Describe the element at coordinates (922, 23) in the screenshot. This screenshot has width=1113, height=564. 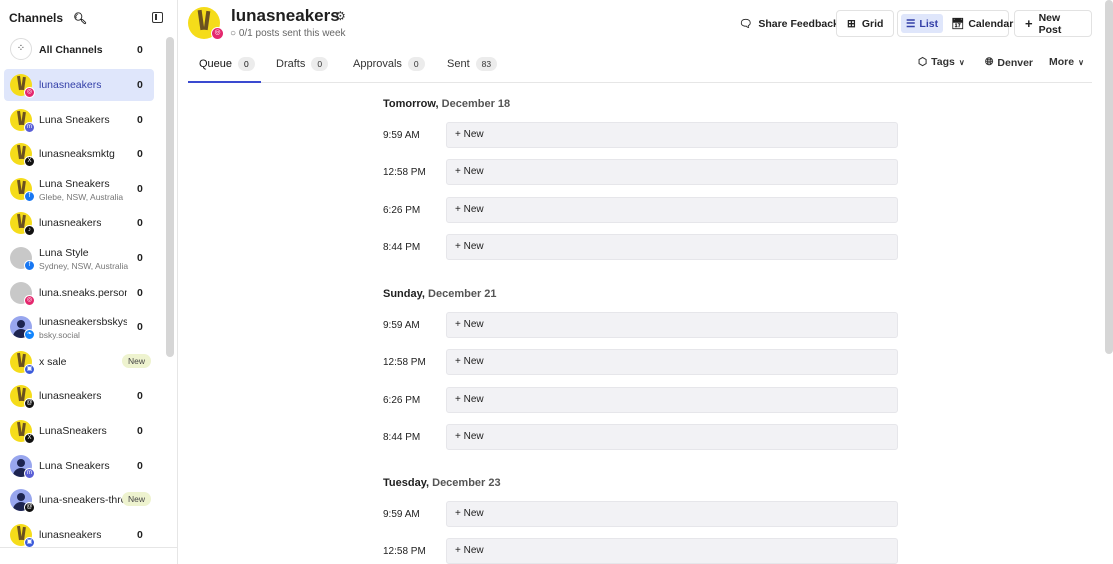
I see `list-view-button: ☰ List` at that location.